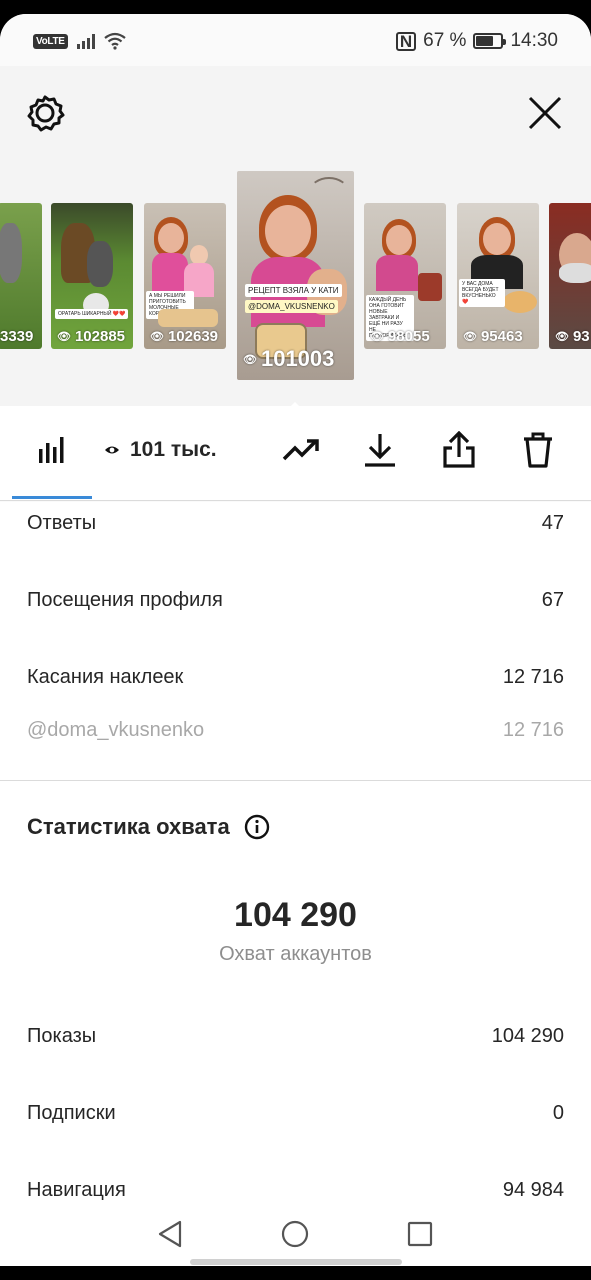  I want to click on story-views: 3339, so click(17, 336).